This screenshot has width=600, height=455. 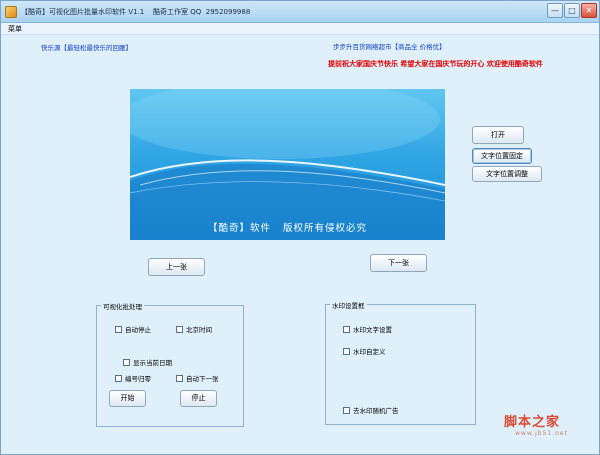 I want to click on minimize-button: —, so click(x=555, y=10).